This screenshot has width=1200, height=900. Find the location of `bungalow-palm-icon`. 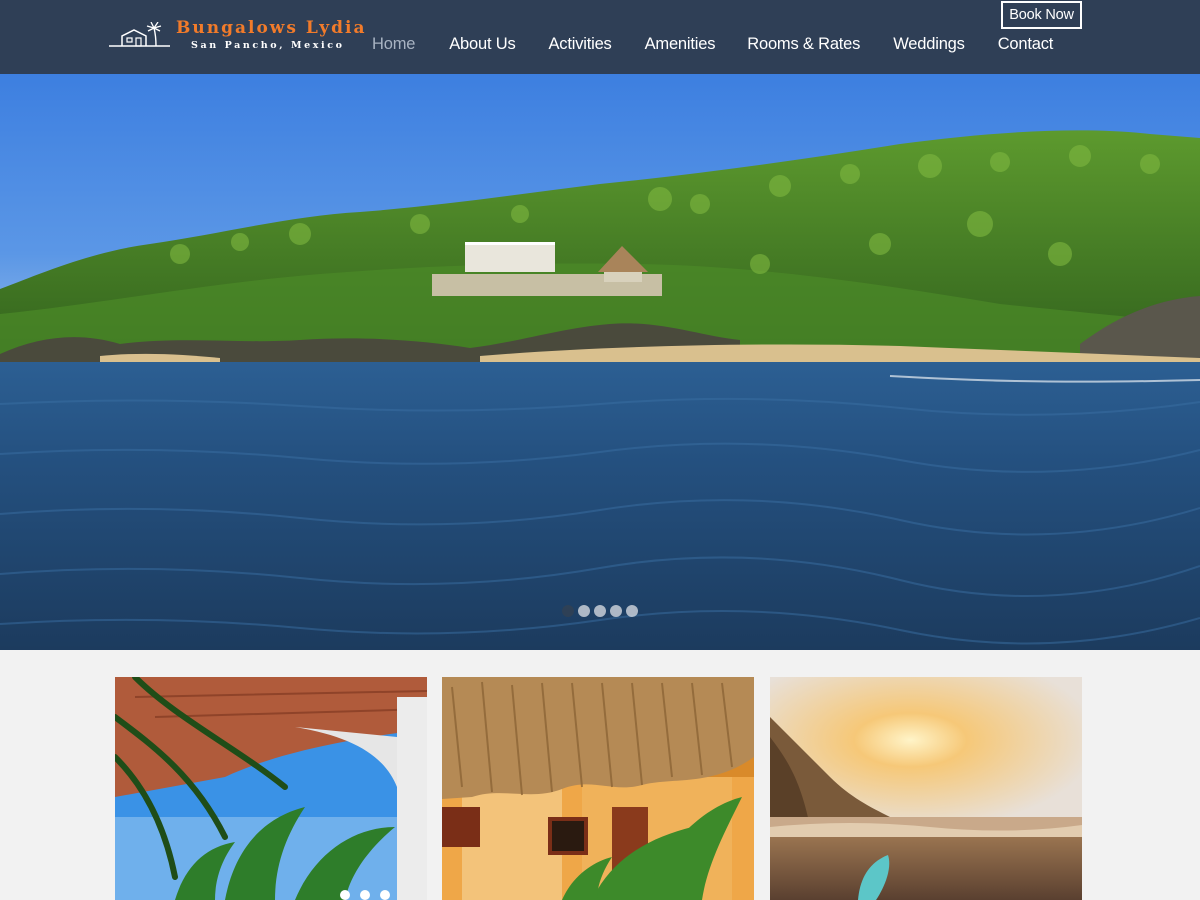

bungalow-palm-icon is located at coordinates (139, 34).